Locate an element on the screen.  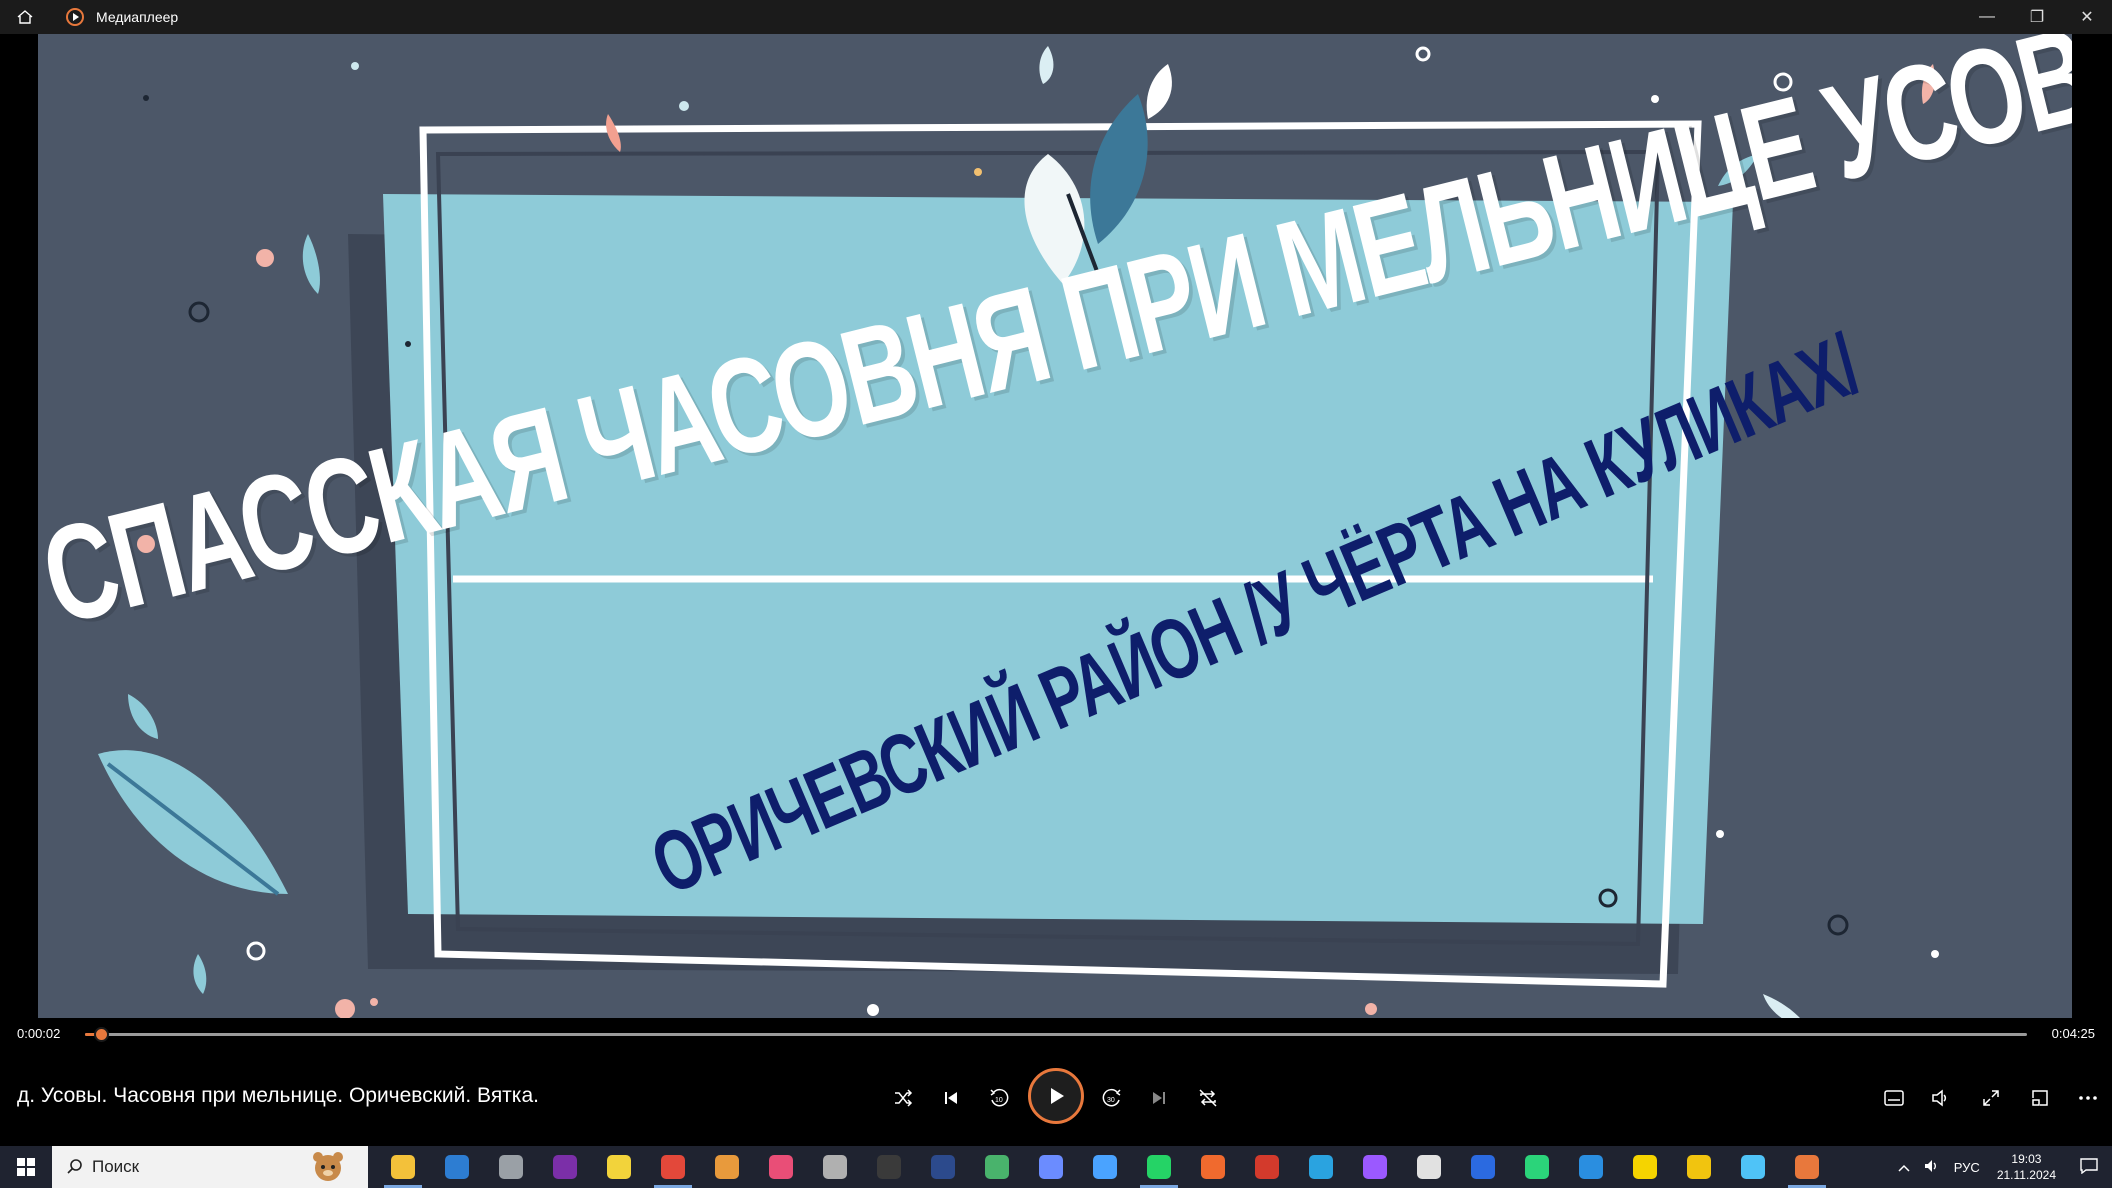
svg-text: 10 is located at coordinates (999, 1100).